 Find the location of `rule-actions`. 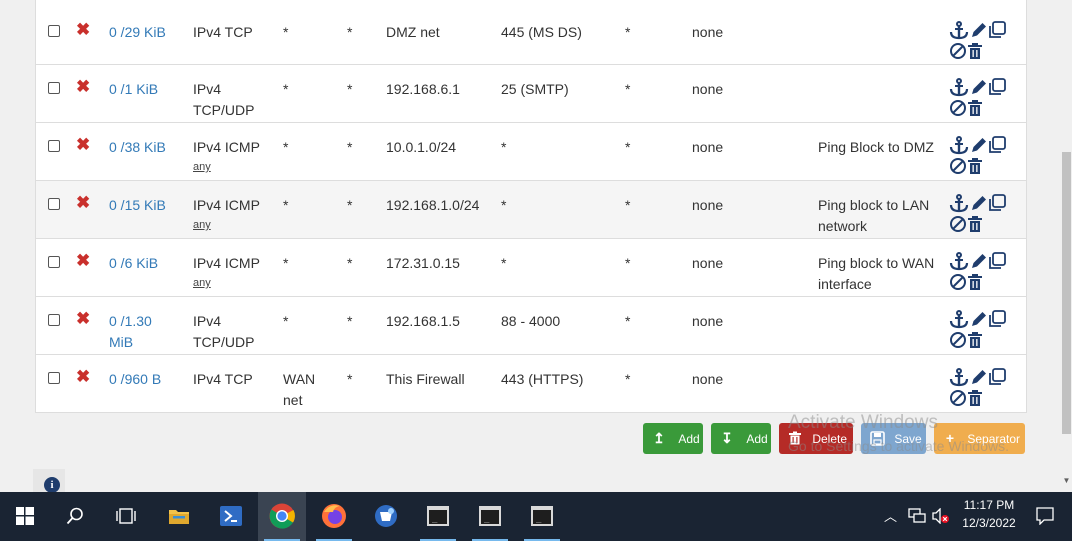

rule-actions is located at coordinates (984, 272).